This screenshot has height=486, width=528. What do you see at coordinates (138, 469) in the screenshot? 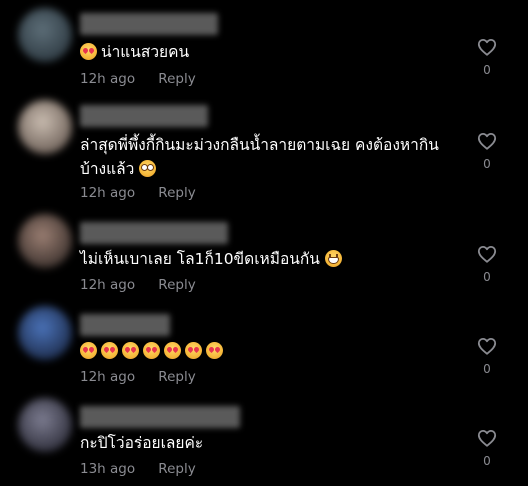
I see `comment-meta: 13h ago Reply` at bounding box center [138, 469].